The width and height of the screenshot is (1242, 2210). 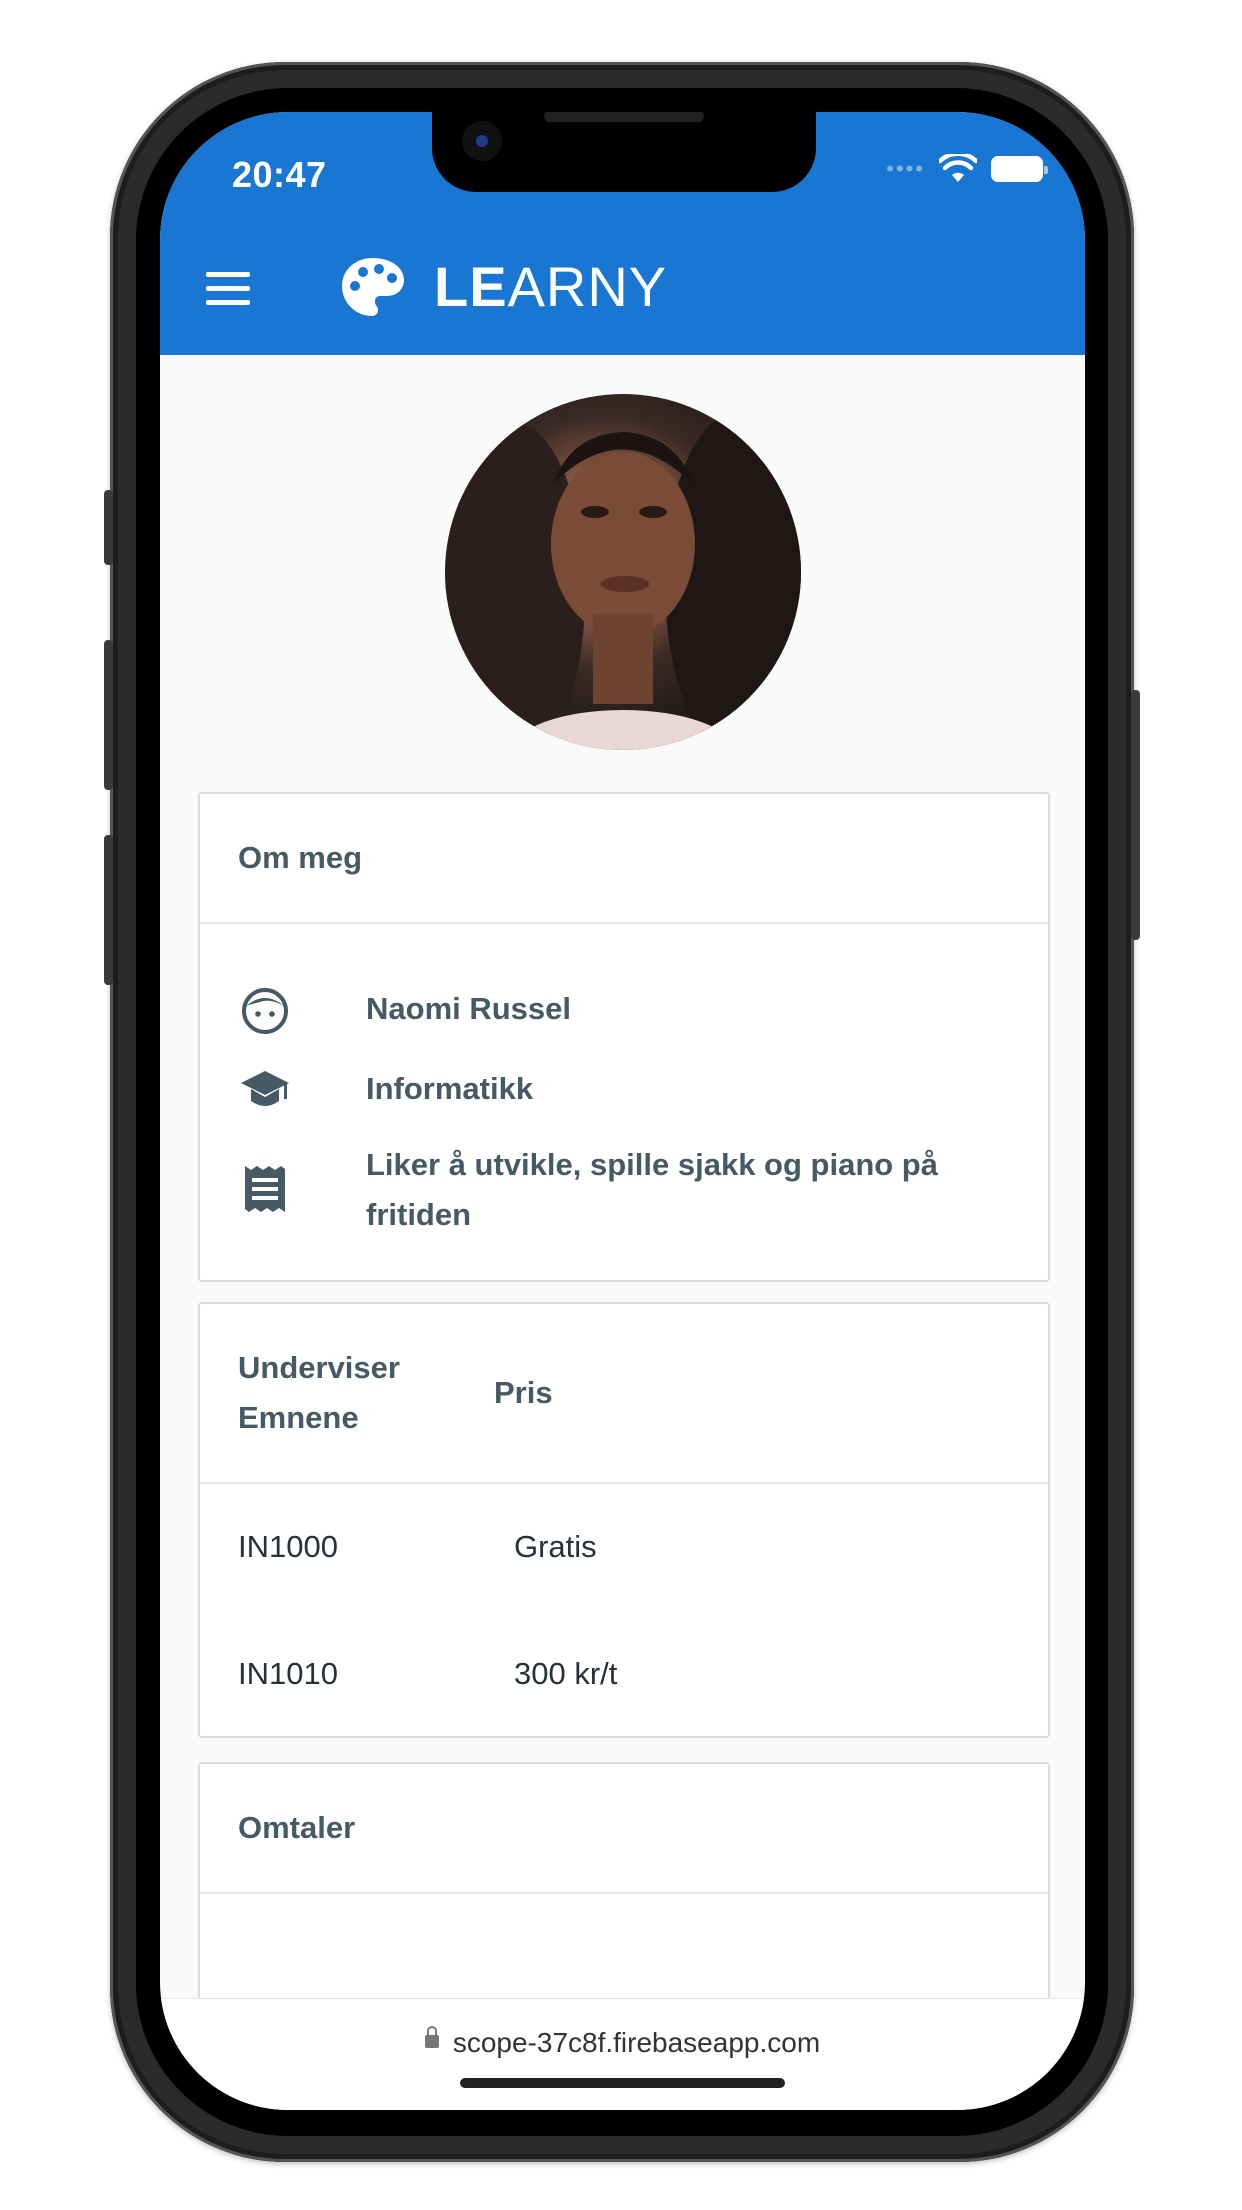 I want to click on brand-logo: LEARNY, so click(x=503, y=286).